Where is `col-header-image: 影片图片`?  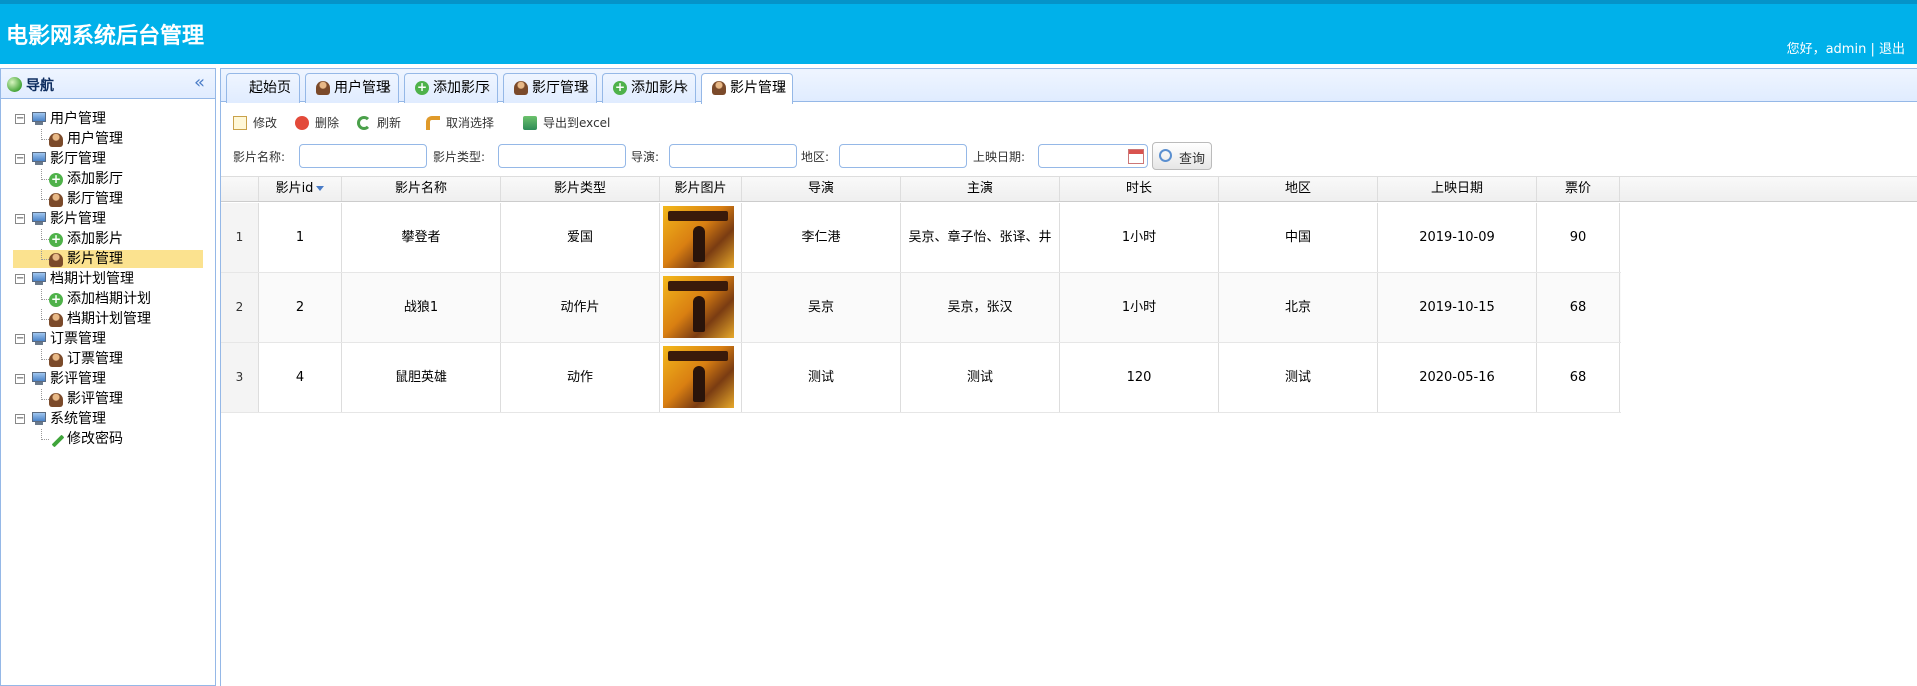 col-header-image: 影片图片 is located at coordinates (701, 189).